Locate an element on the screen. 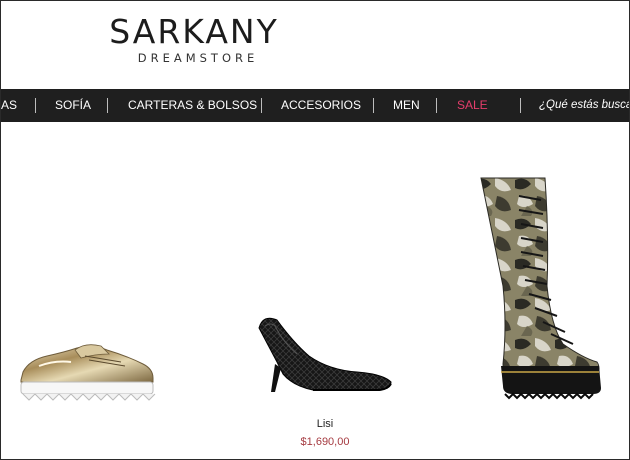 The image size is (630, 460). nav-item-as: AS is located at coordinates (9, 105).